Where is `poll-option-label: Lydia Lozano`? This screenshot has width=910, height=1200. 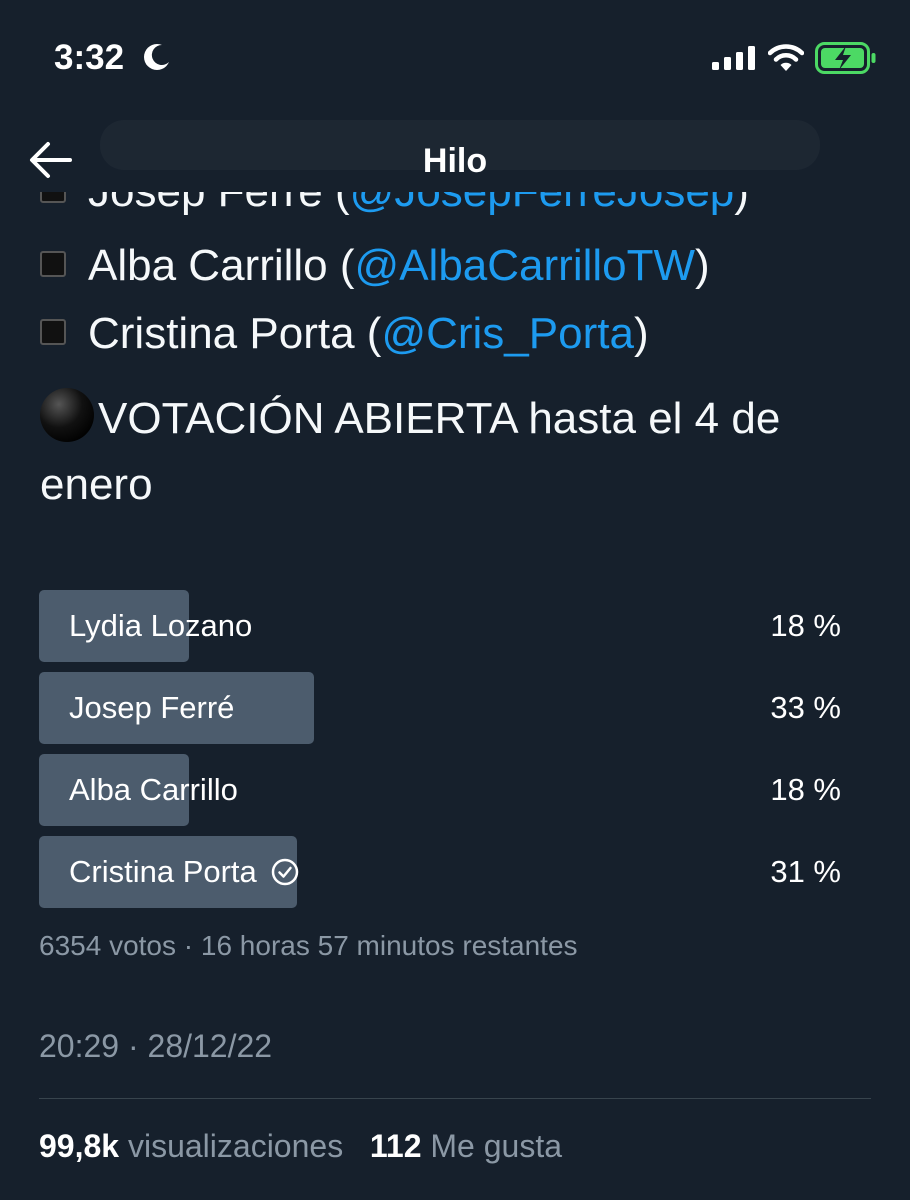
poll-option-label: Lydia Lozano is located at coordinates (161, 625).